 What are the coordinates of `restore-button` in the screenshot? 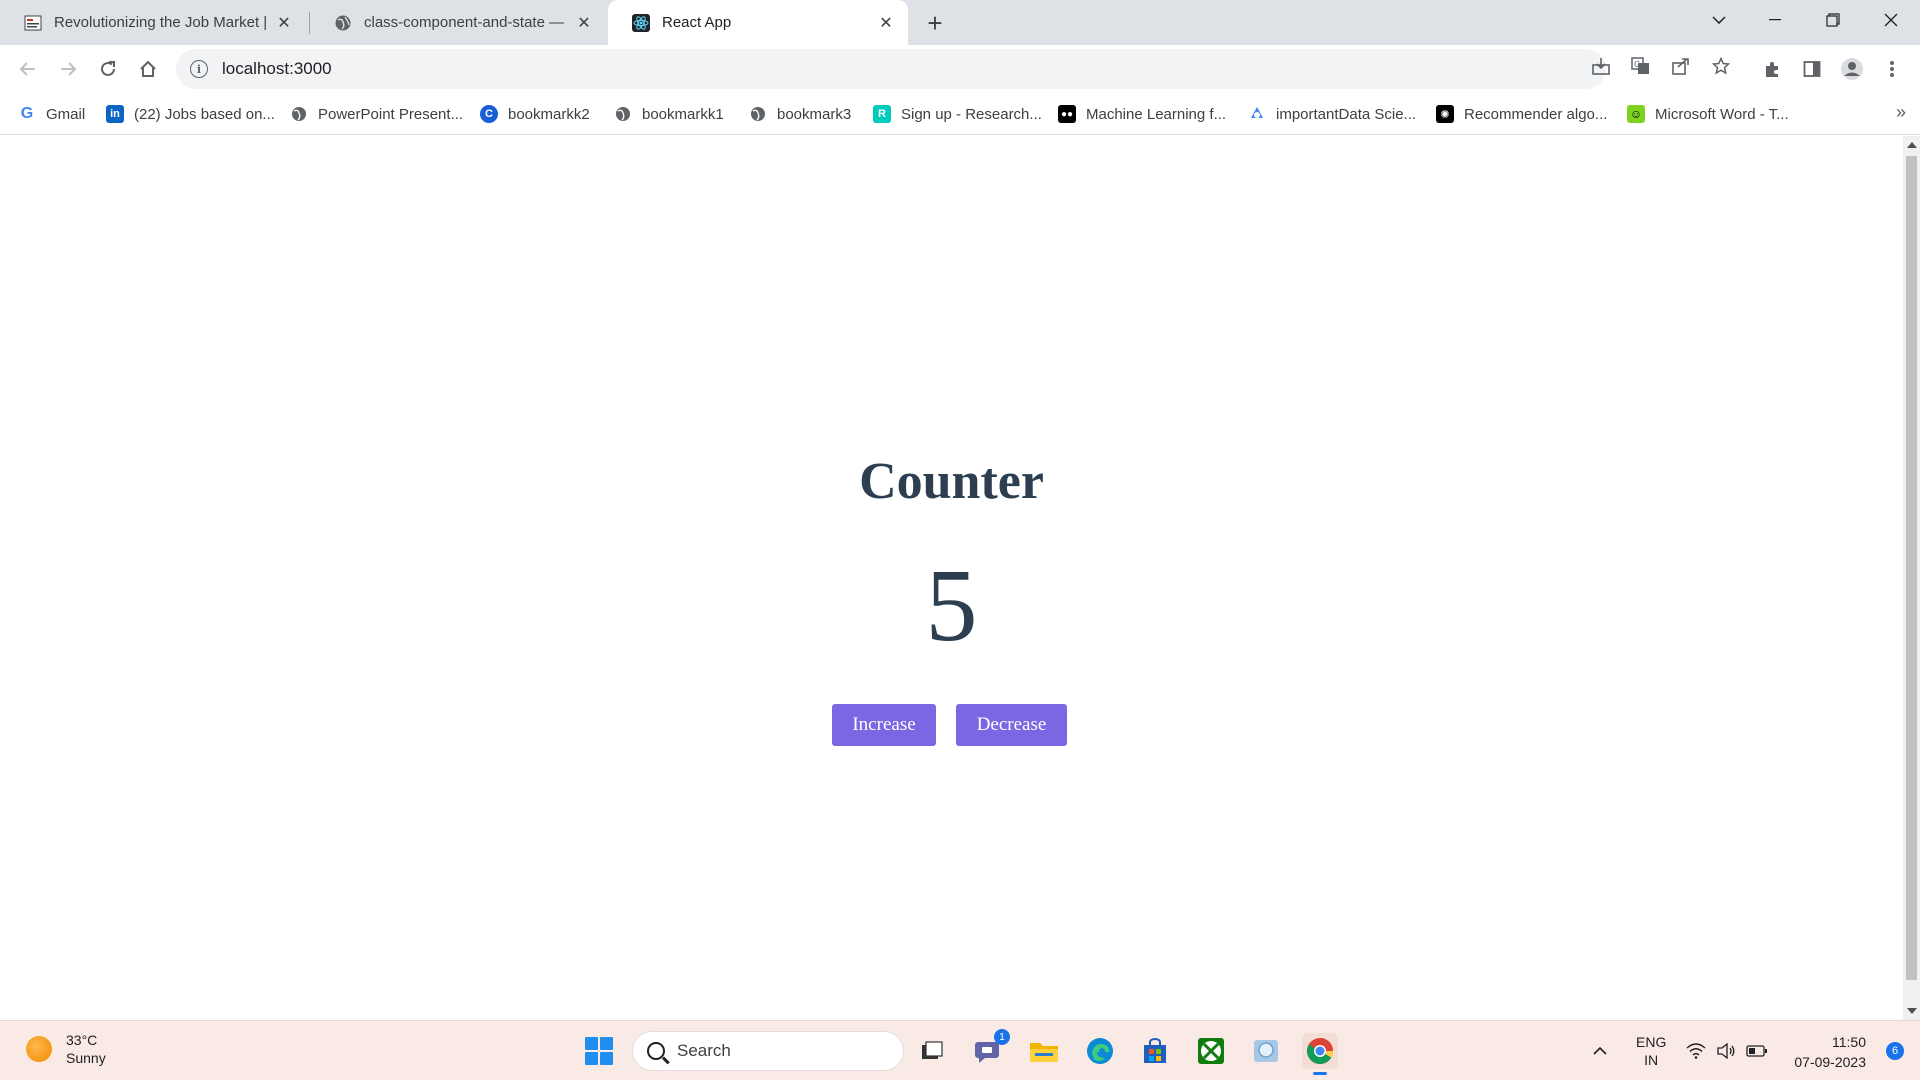 It's located at (1833, 20).